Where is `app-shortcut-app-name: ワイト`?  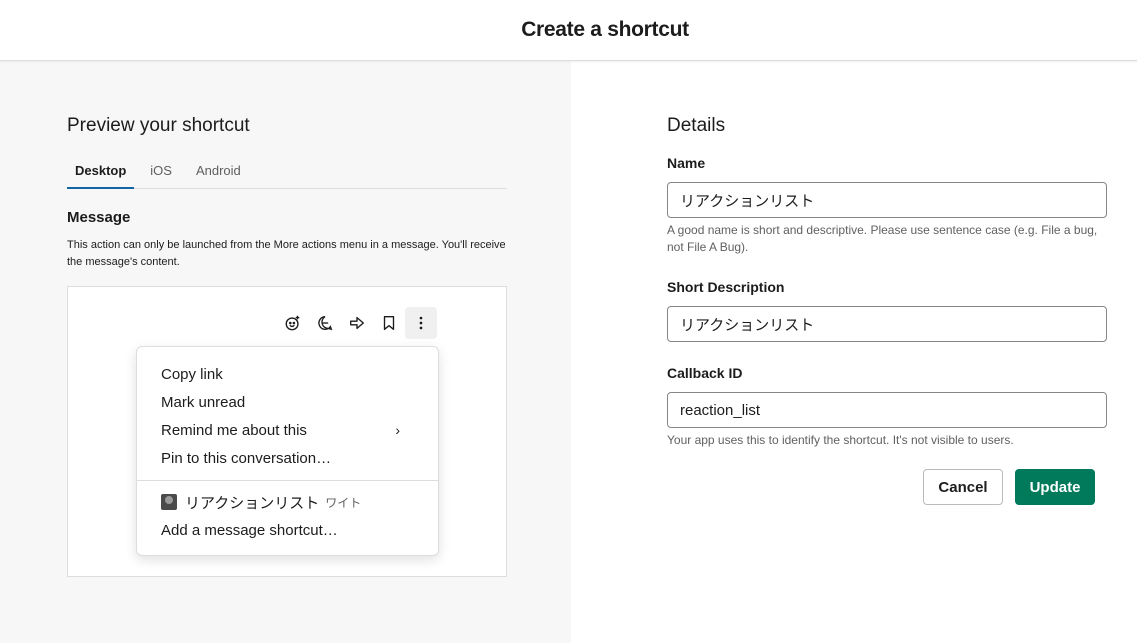
app-shortcut-app-name: ワイト is located at coordinates (343, 502).